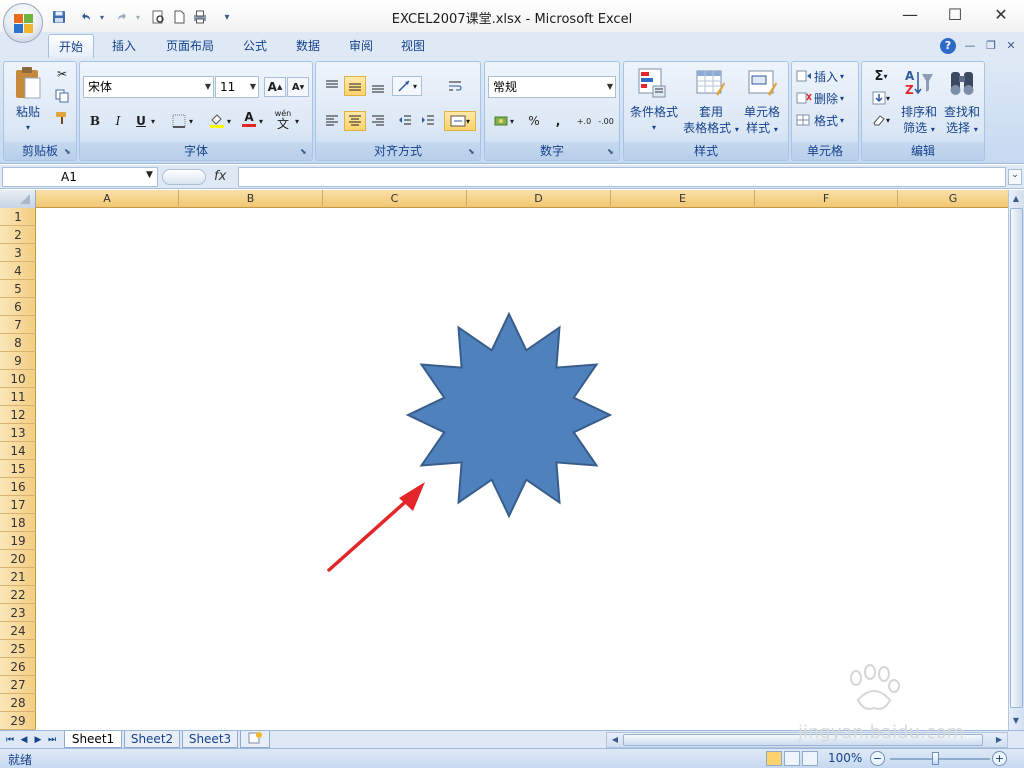 The image size is (1024, 768). What do you see at coordinates (304, 151) in the screenshot?
I see `font-launcher-icon: ⬊` at bounding box center [304, 151].